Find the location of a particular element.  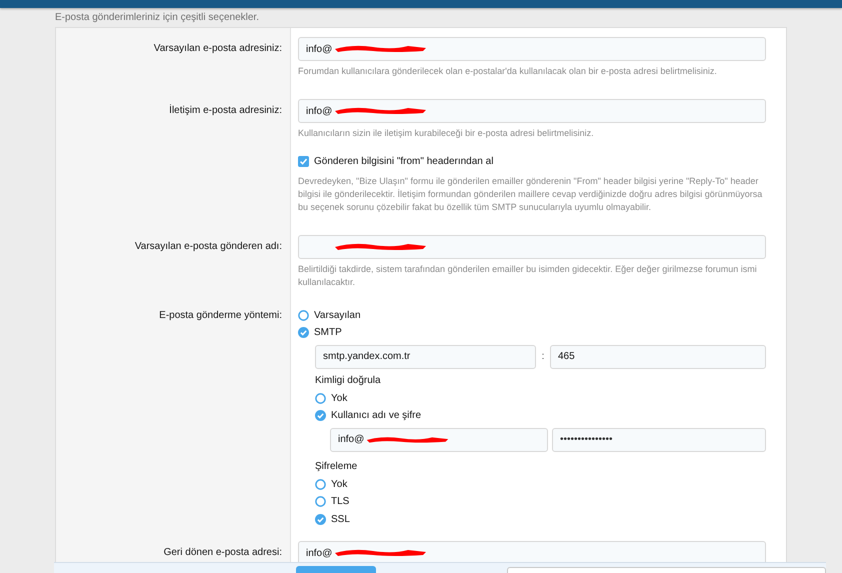

field-label: Varsayılan e-posta adresiniz: is located at coordinates (218, 48).